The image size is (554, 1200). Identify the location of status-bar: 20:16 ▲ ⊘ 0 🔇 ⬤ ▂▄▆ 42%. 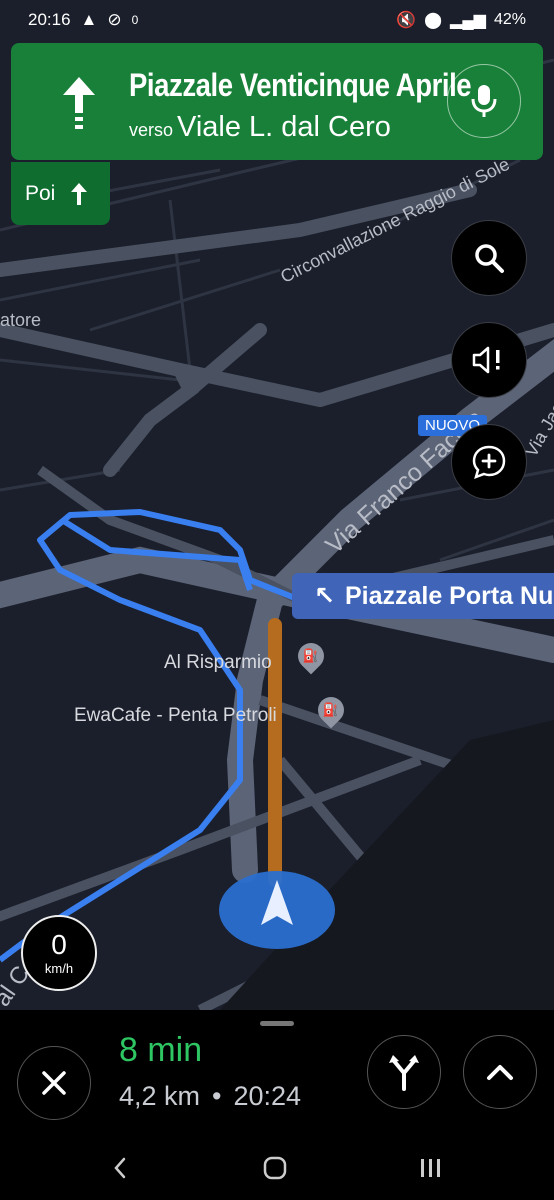
(277, 20).